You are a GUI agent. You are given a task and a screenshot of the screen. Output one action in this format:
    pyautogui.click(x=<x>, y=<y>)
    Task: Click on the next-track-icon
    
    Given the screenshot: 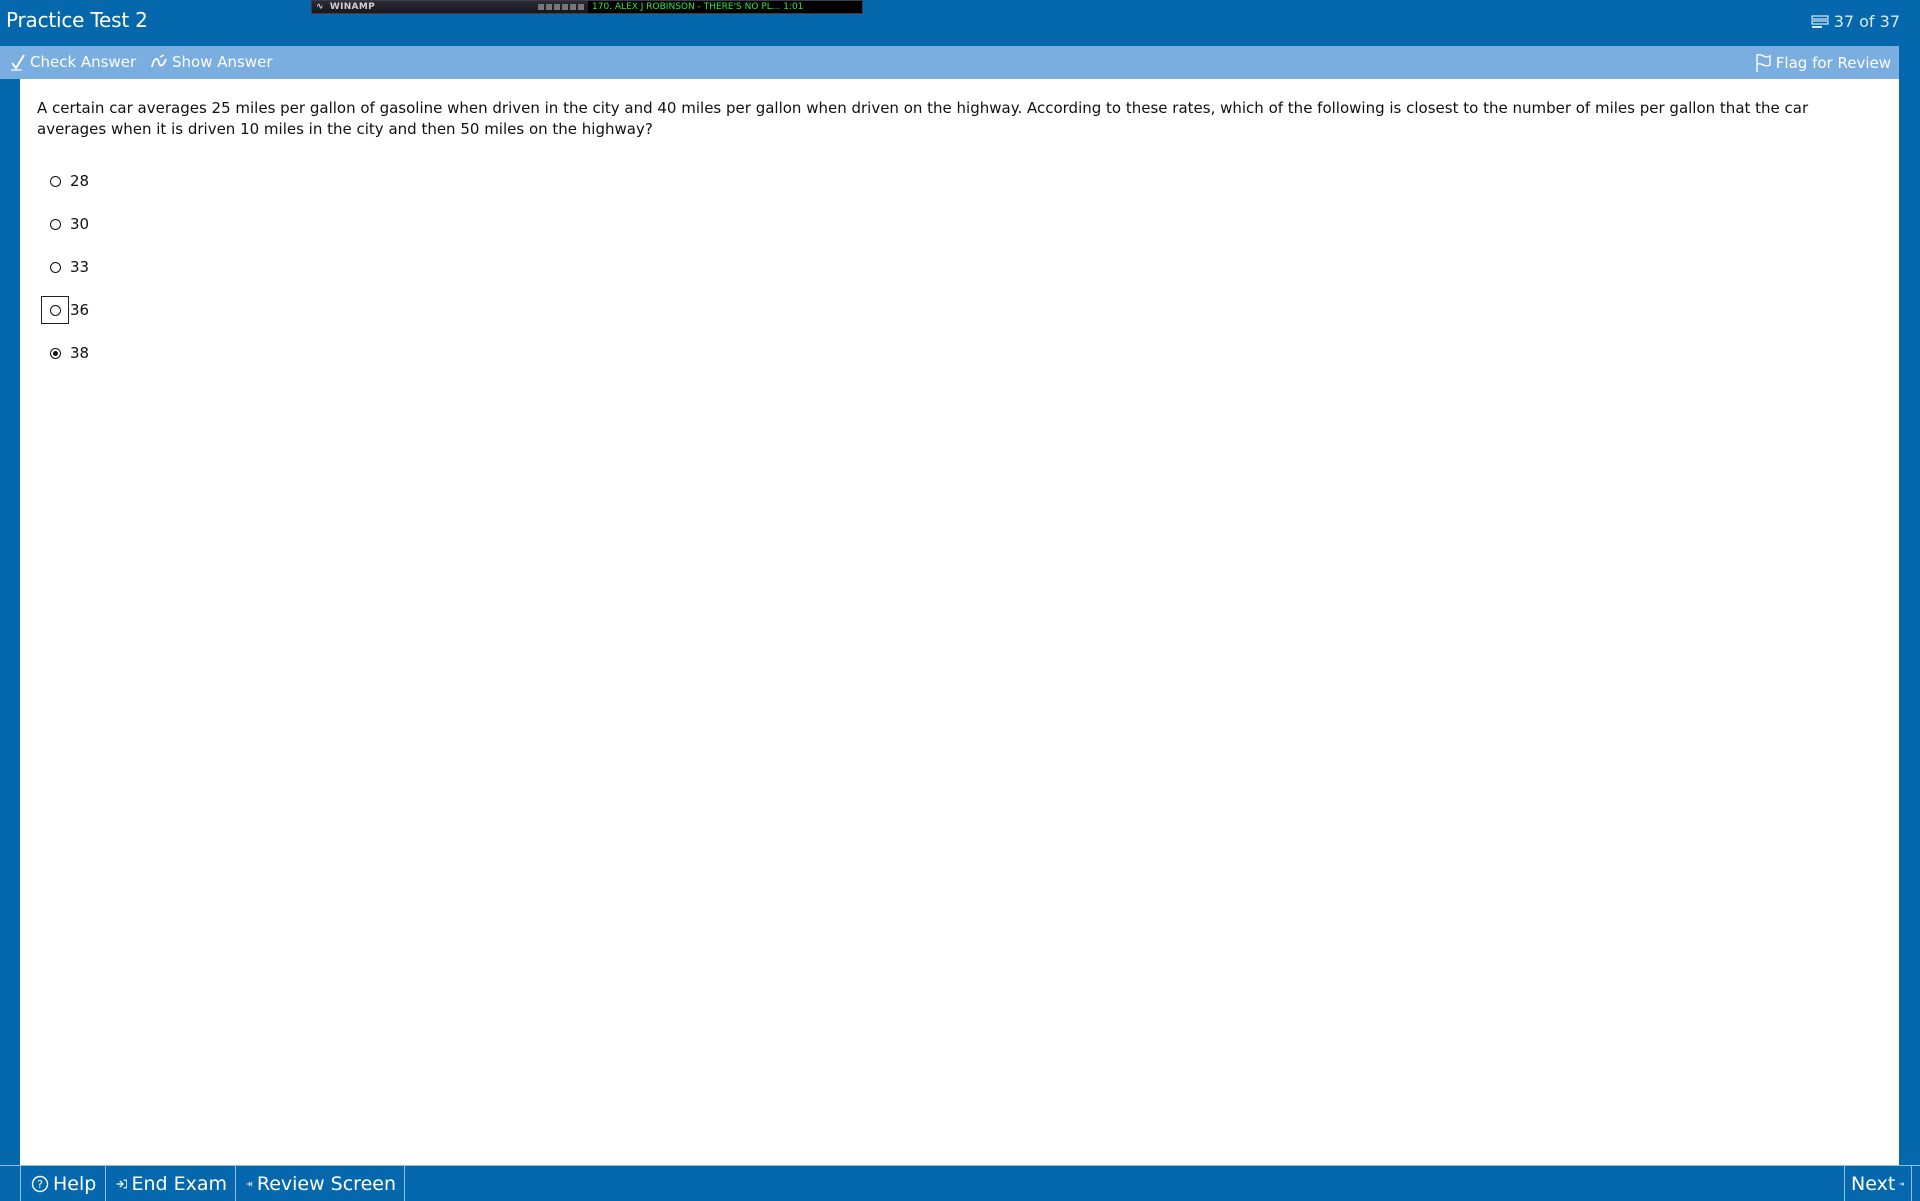 What is the action you would take?
    pyautogui.click(x=573, y=7)
    